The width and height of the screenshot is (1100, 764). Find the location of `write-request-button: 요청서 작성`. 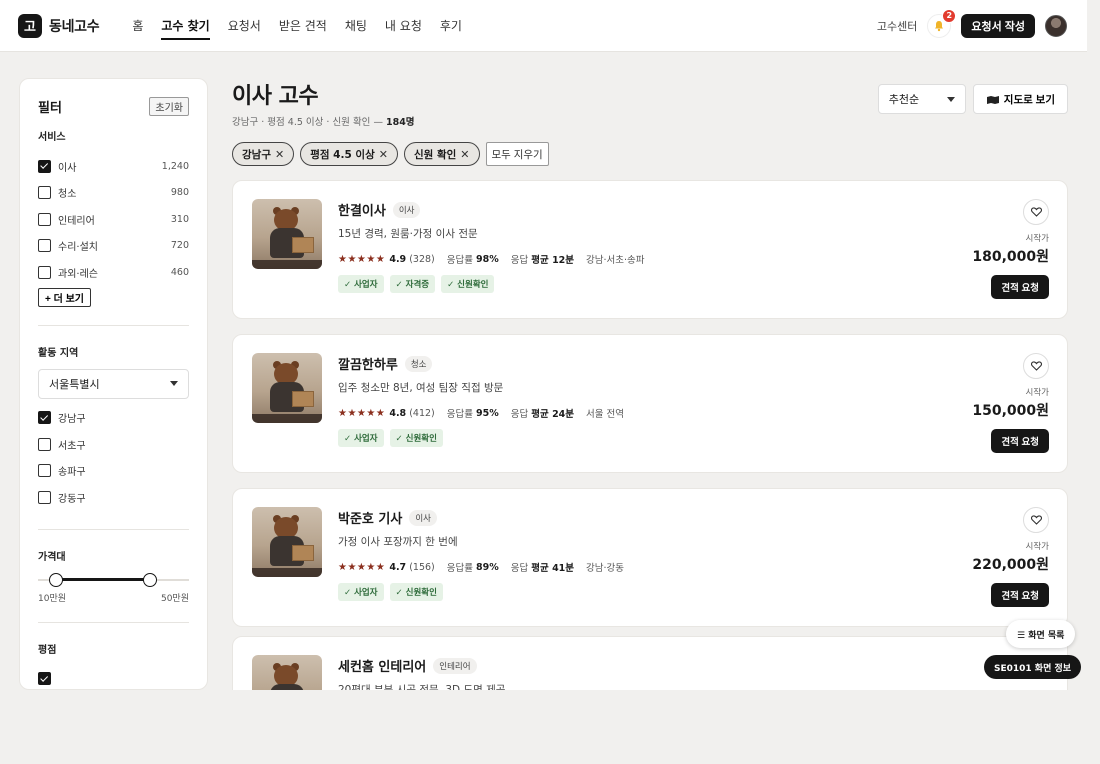

write-request-button: 요청서 작성 is located at coordinates (998, 25).